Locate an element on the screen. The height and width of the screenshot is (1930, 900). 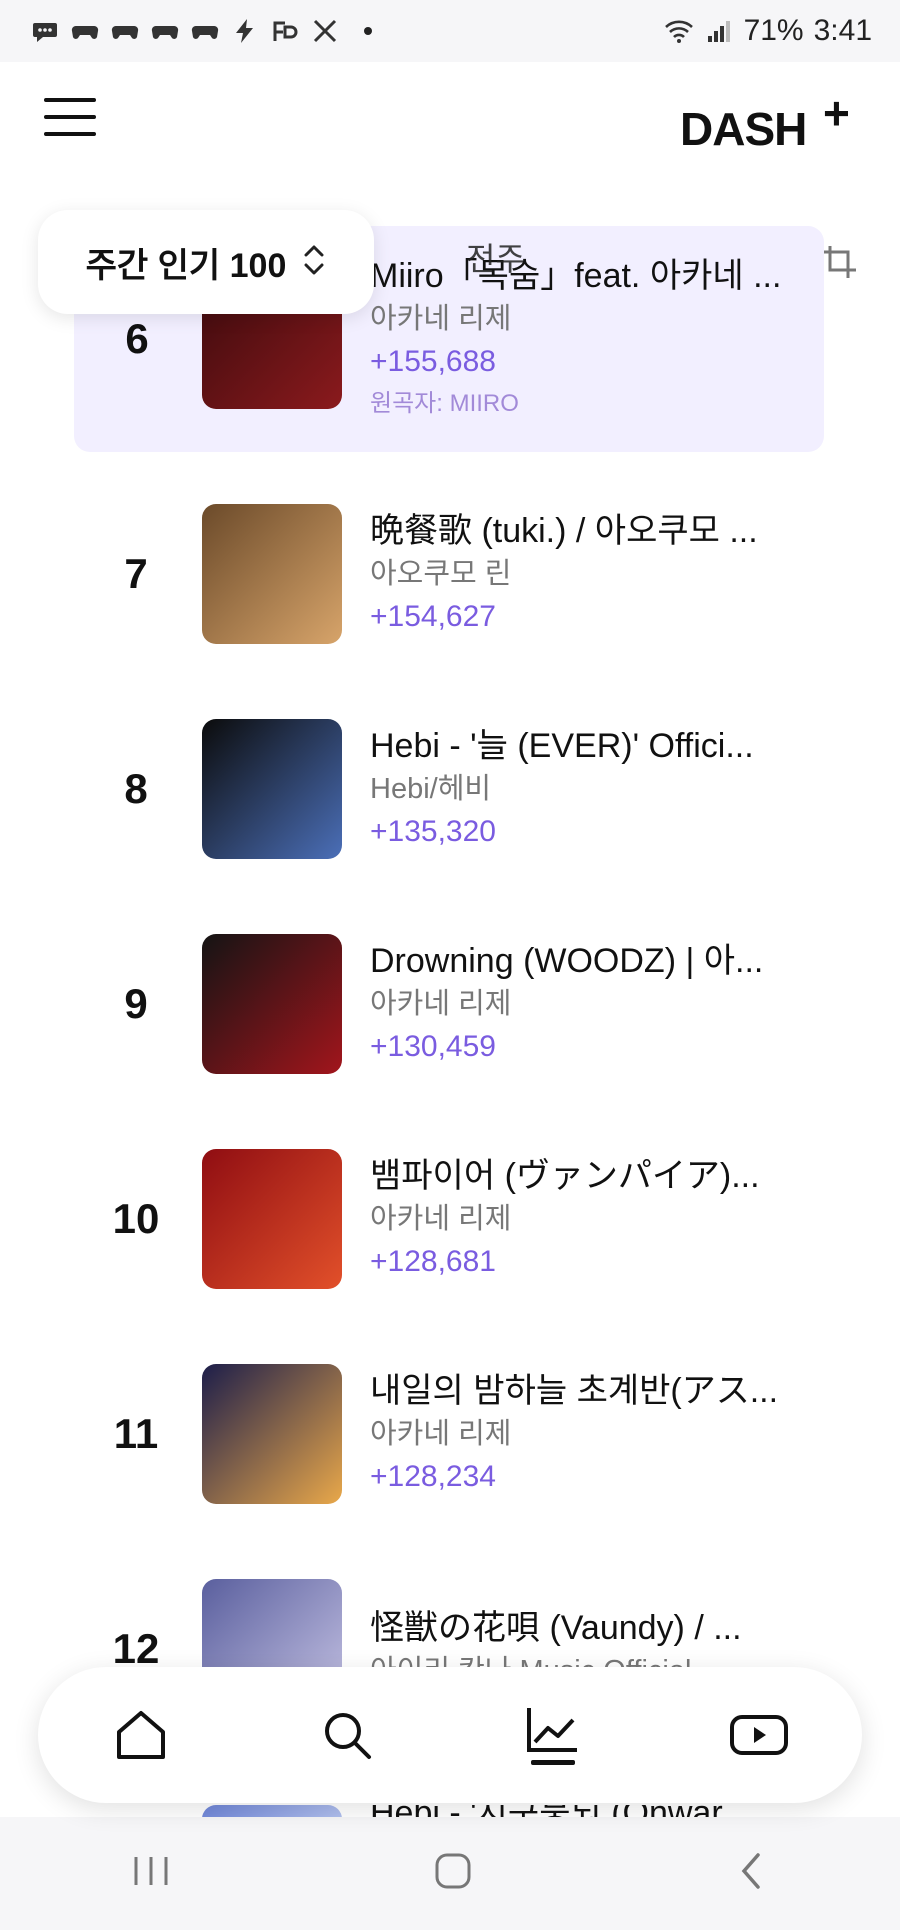
status-bar: 71% 3:41 is located at coordinates (450, 31).